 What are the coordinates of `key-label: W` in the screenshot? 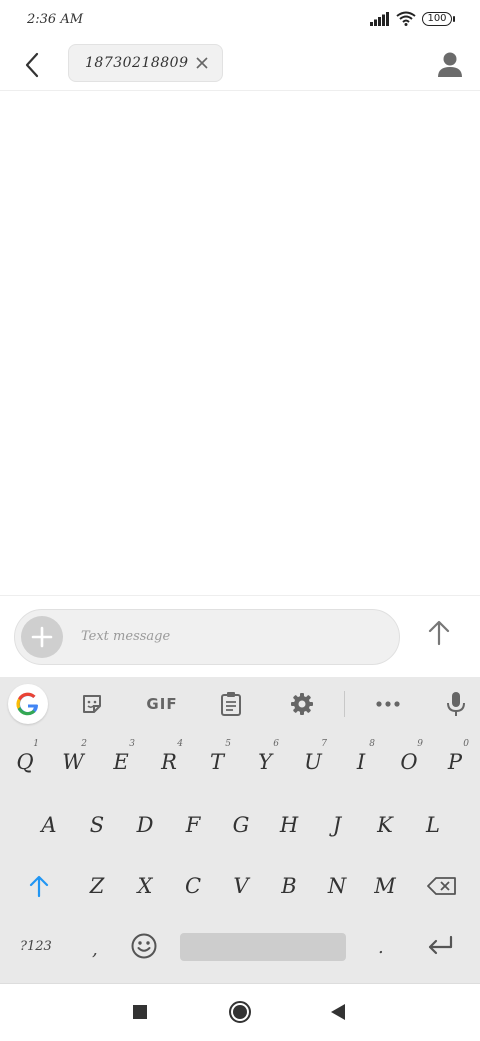 It's located at (73, 762).